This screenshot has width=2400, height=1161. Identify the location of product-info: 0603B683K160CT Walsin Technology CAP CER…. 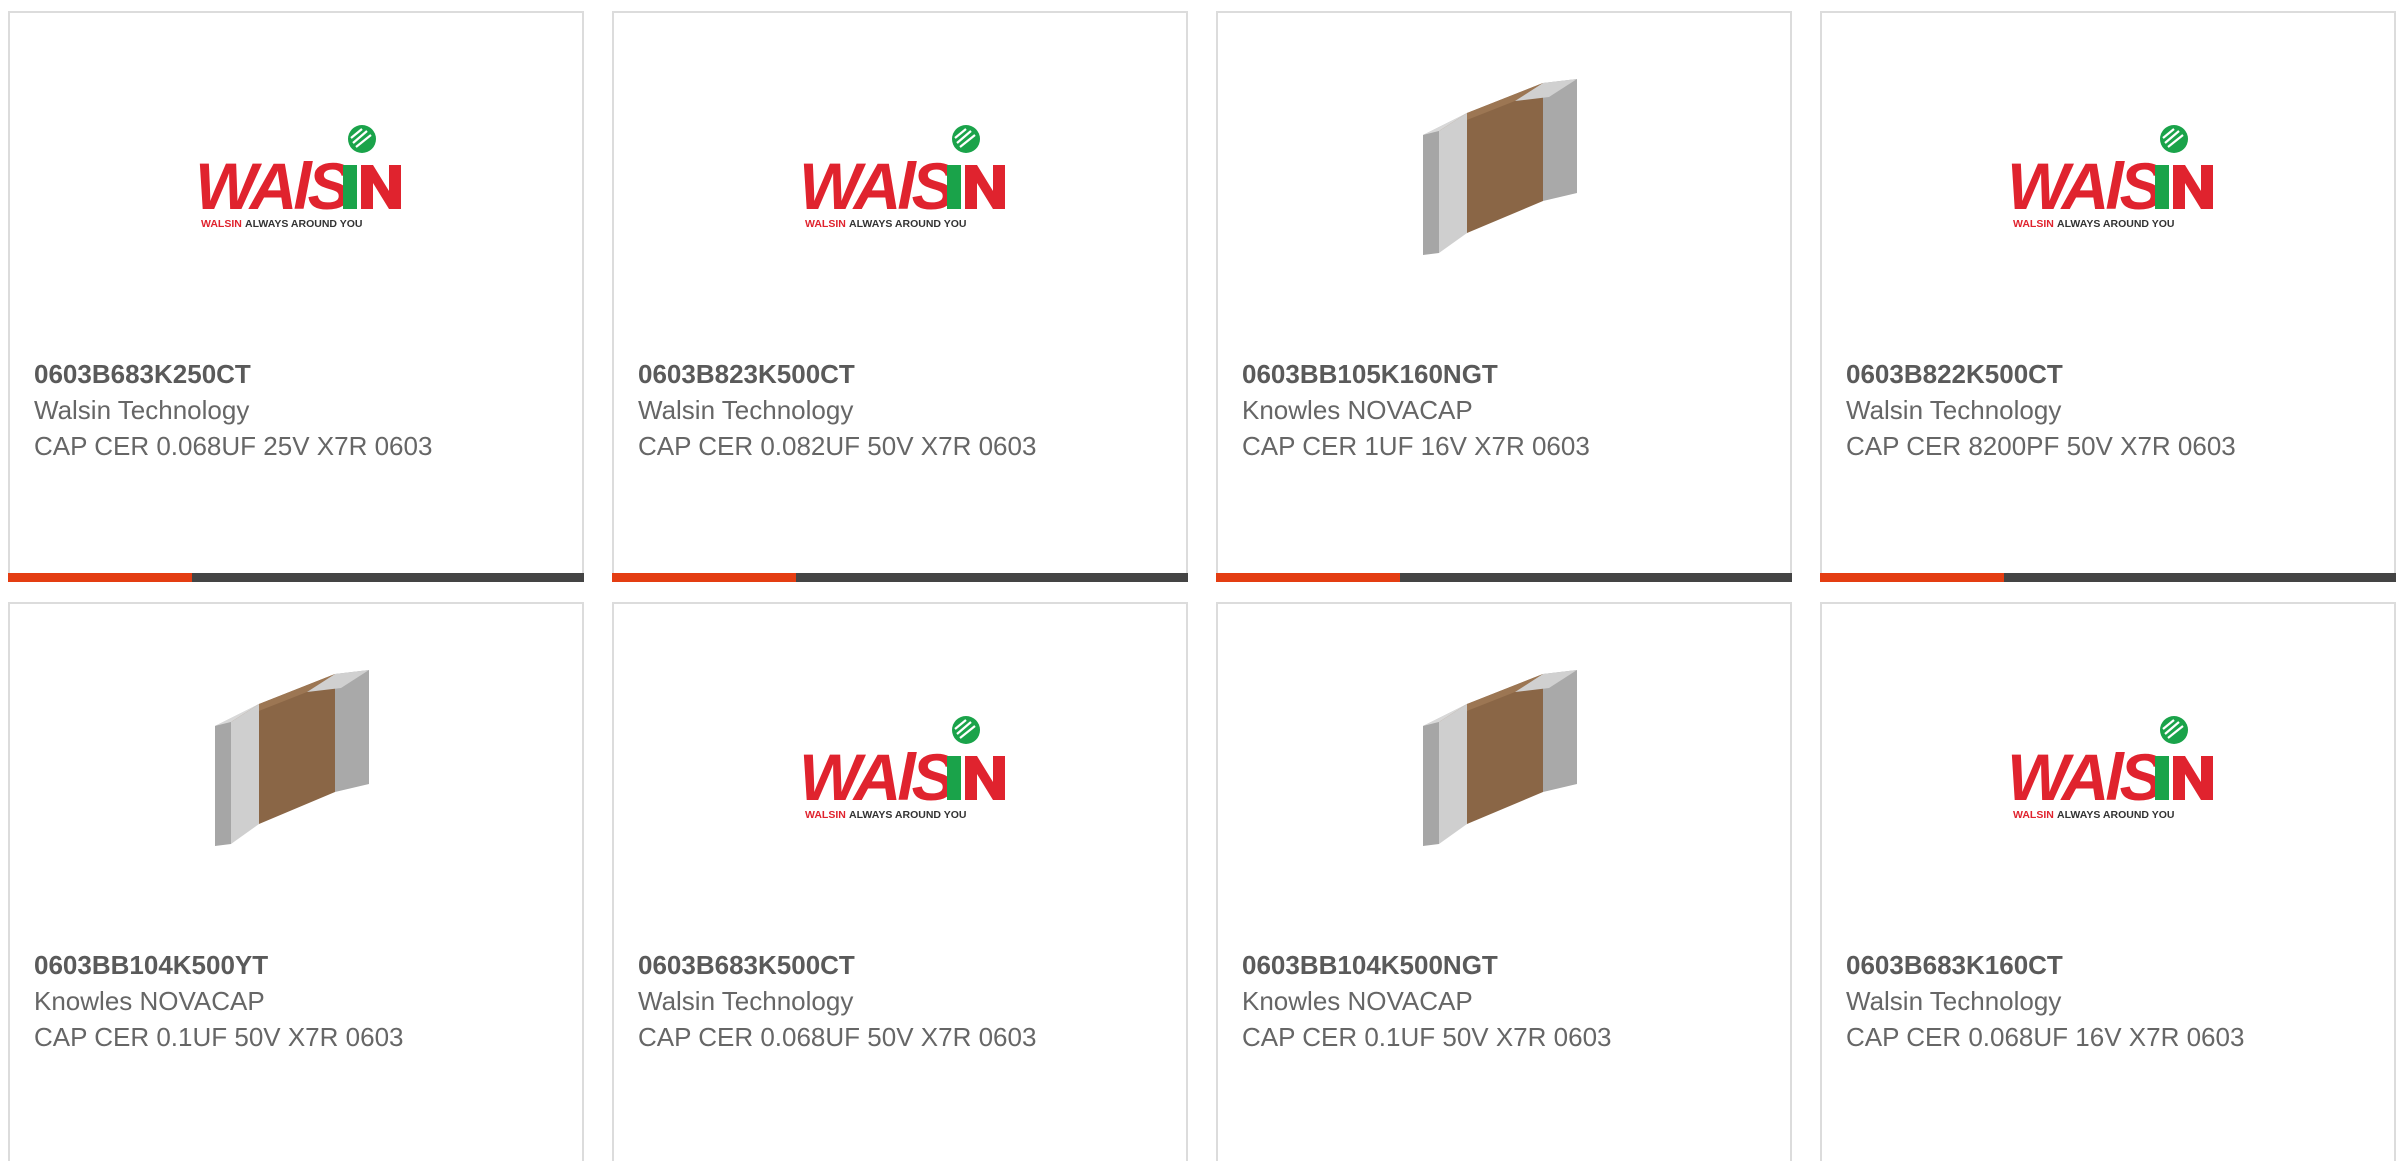
(2046, 1001).